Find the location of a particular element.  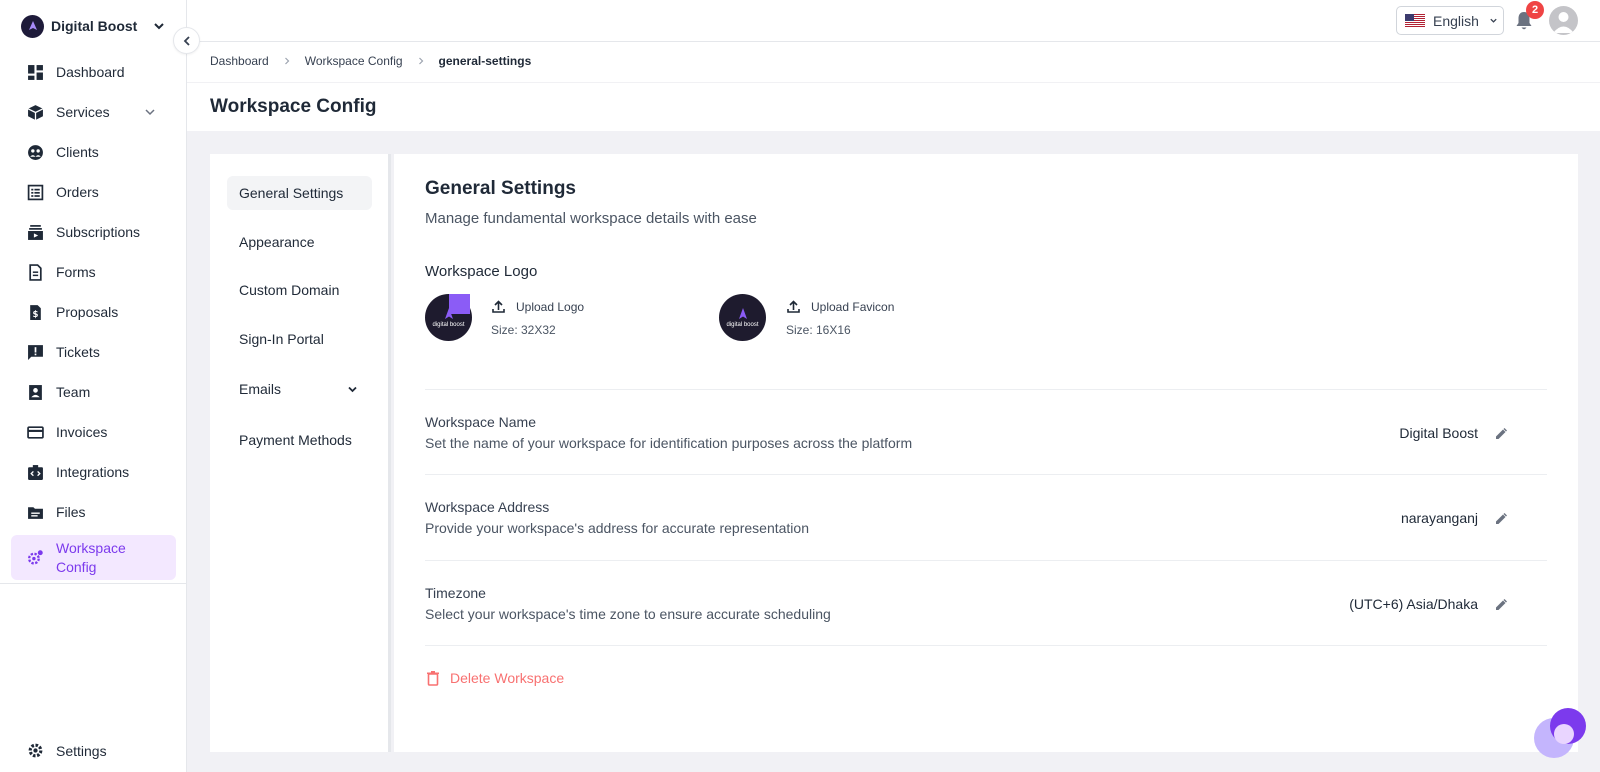

collapse-sidebar-button is located at coordinates (186, 40).